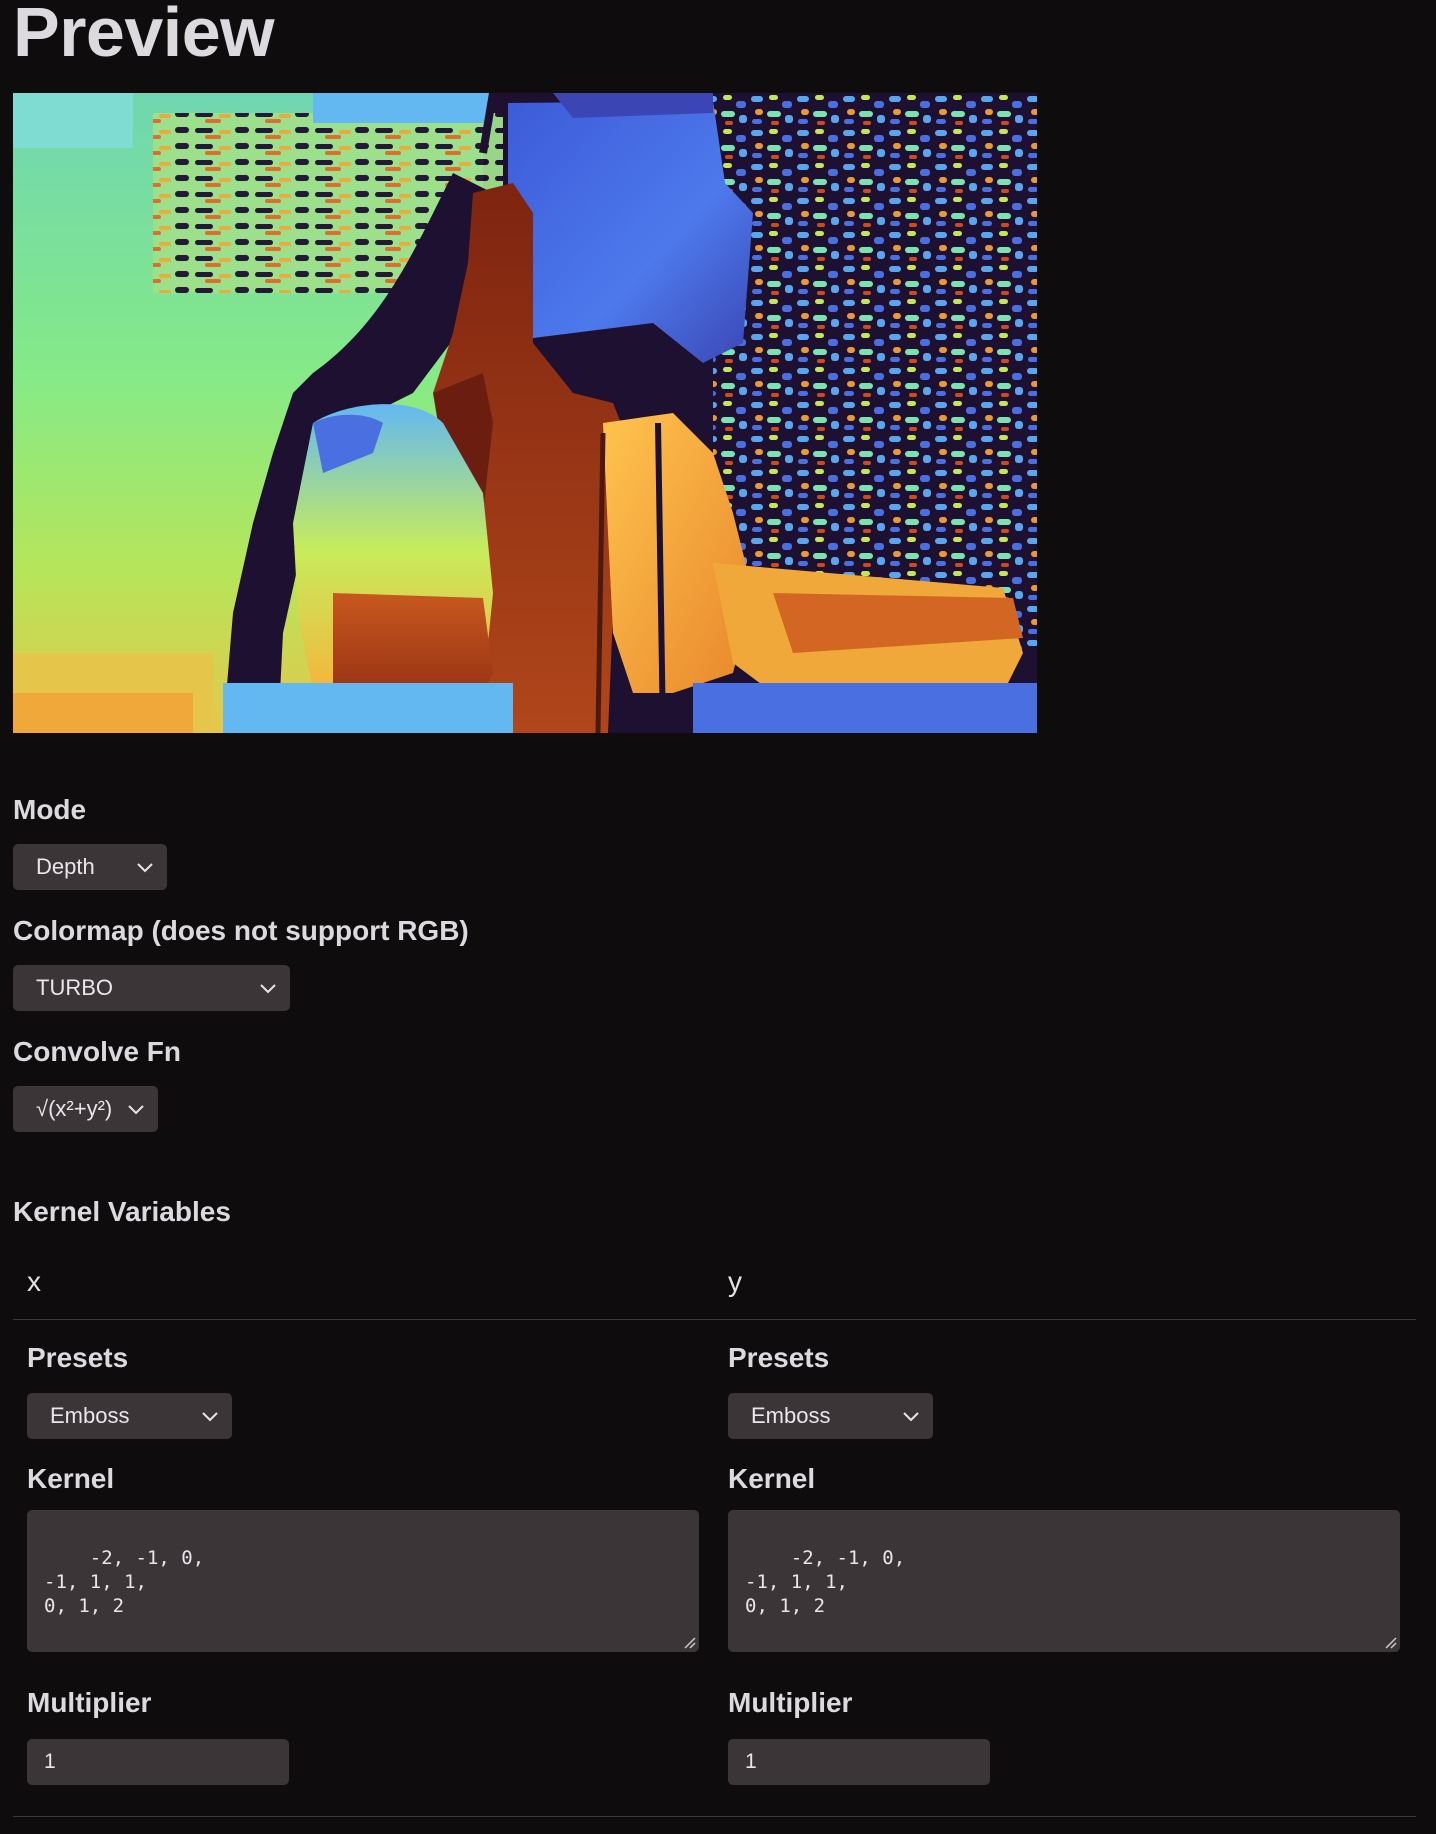 The width and height of the screenshot is (1436, 1834). What do you see at coordinates (65, 866) in the screenshot?
I see `mode-select-value: Depth` at bounding box center [65, 866].